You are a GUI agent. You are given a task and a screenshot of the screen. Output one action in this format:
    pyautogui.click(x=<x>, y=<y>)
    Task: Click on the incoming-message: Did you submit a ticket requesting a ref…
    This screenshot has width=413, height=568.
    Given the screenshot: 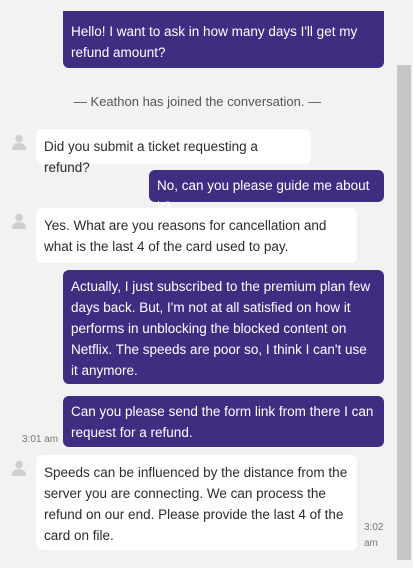 What is the action you would take?
    pyautogui.click(x=173, y=152)
    